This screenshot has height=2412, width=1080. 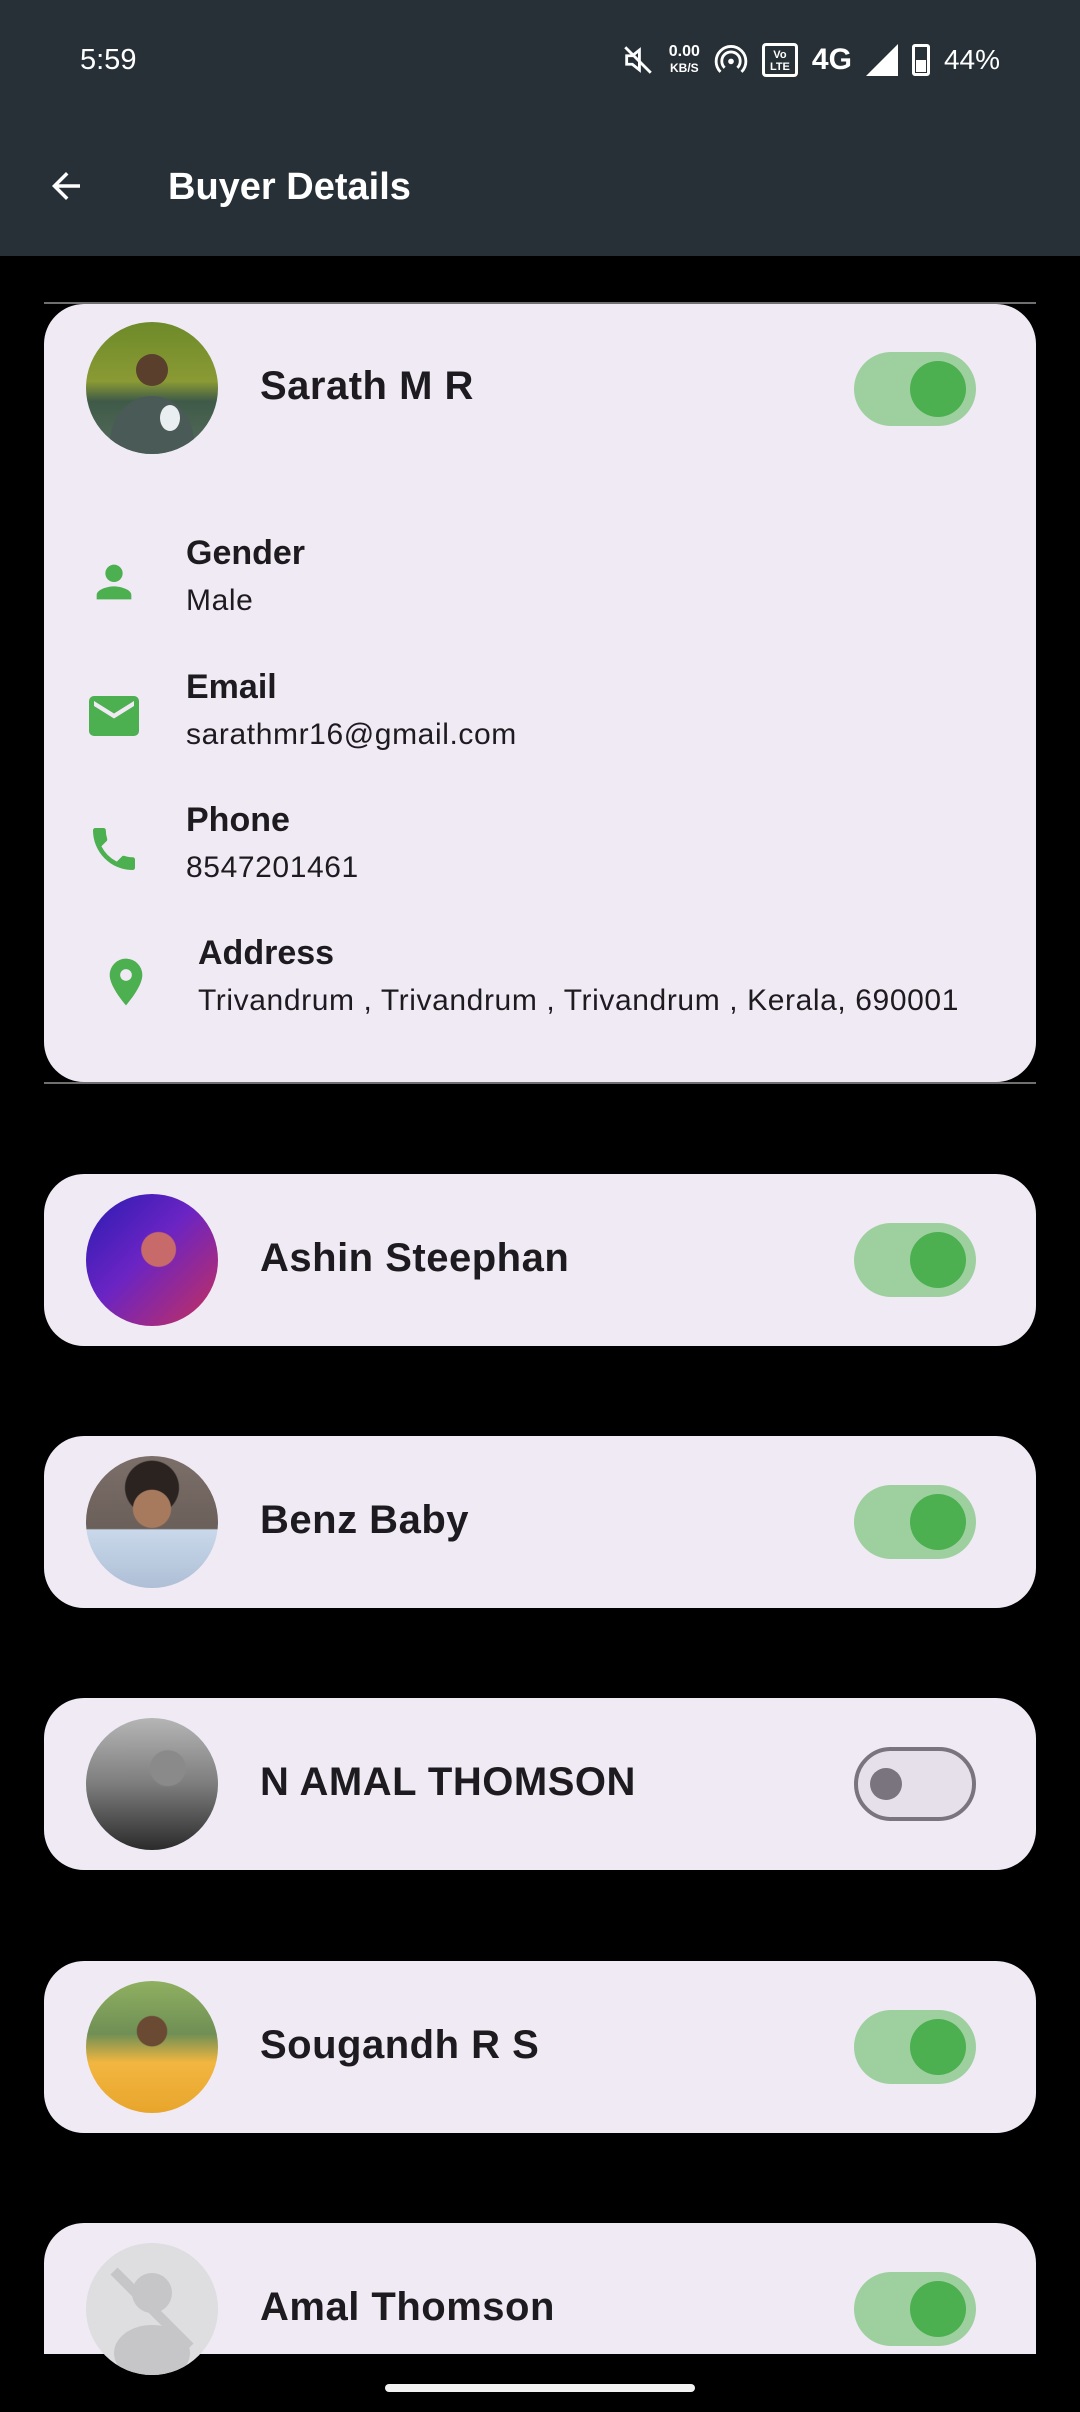 I want to click on location-pin-icon, so click(x=126, y=982).